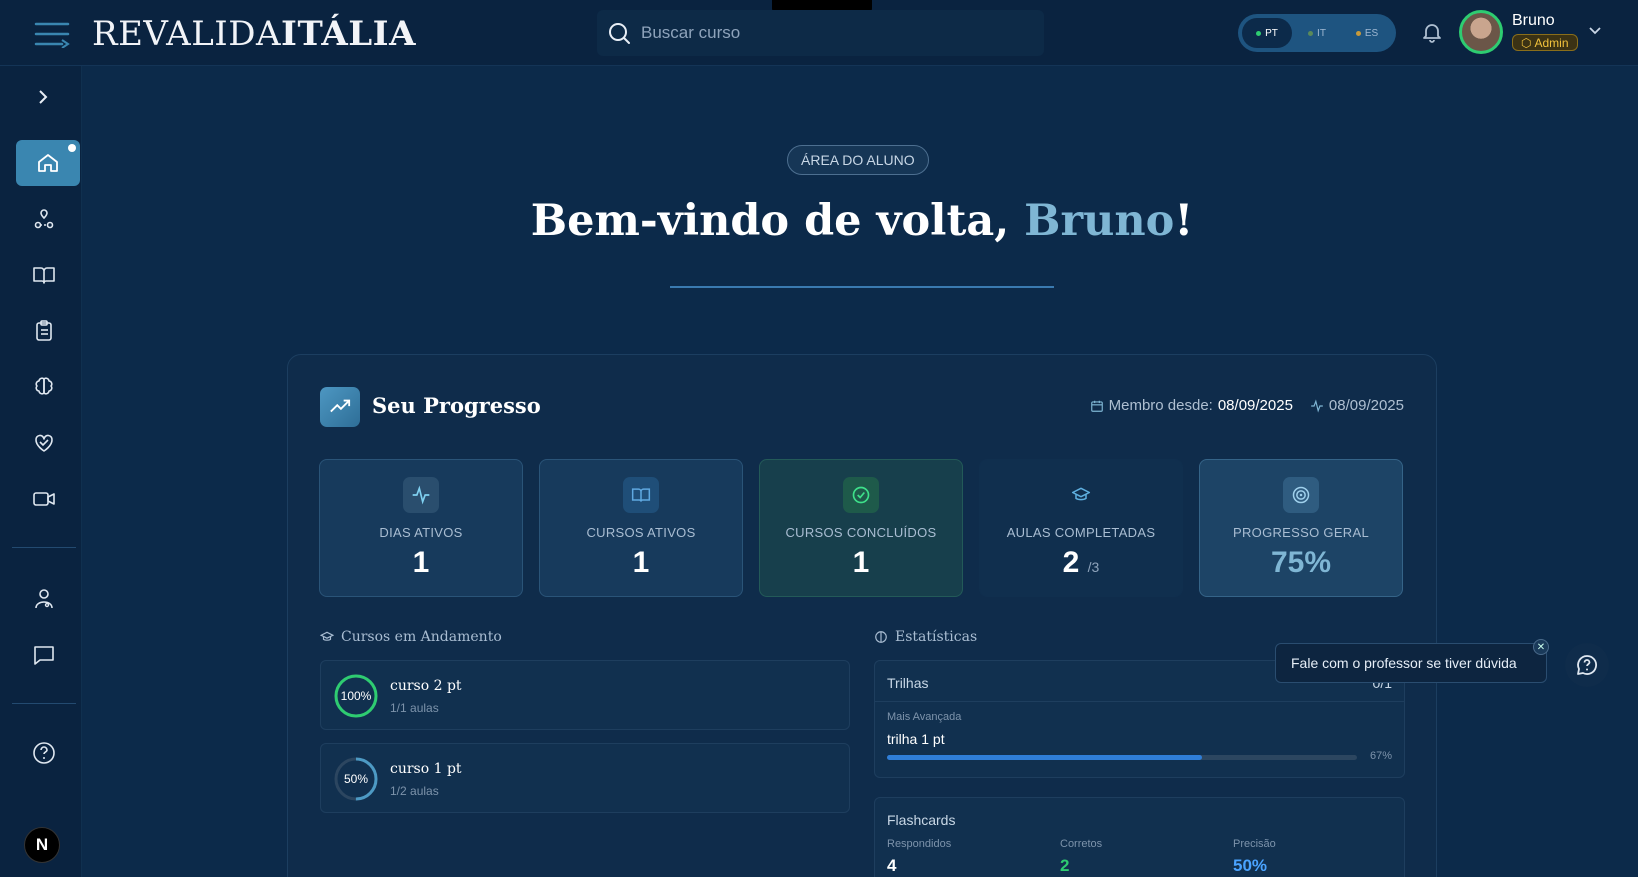  I want to click on stat-completed-courses: CURSOS CONCLUÍDOS 1, so click(861, 528).